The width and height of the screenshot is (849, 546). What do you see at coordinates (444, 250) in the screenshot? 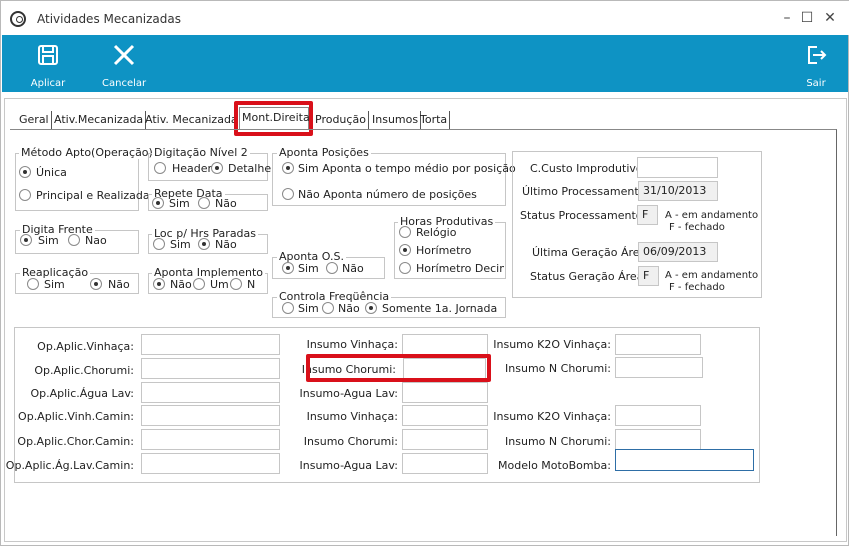
I see `radio-label: Horímetro` at bounding box center [444, 250].